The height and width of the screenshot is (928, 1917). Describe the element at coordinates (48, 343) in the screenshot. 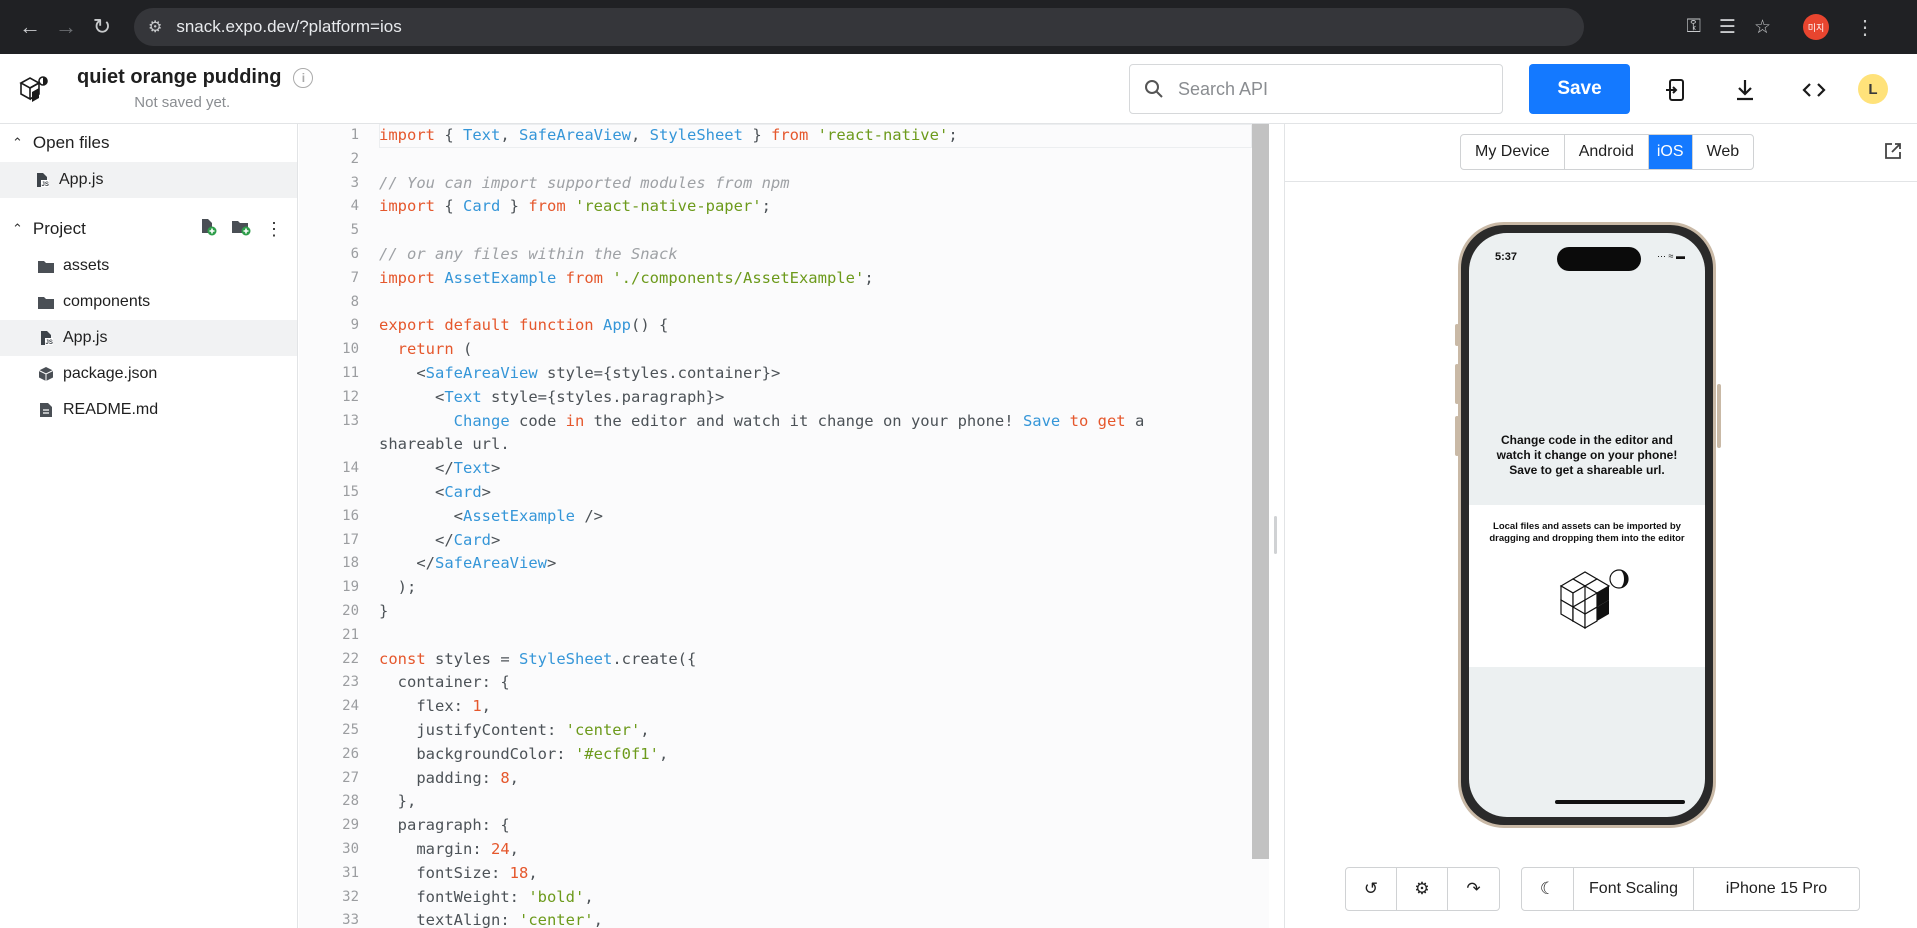

I see `svg-text: JS` at that location.